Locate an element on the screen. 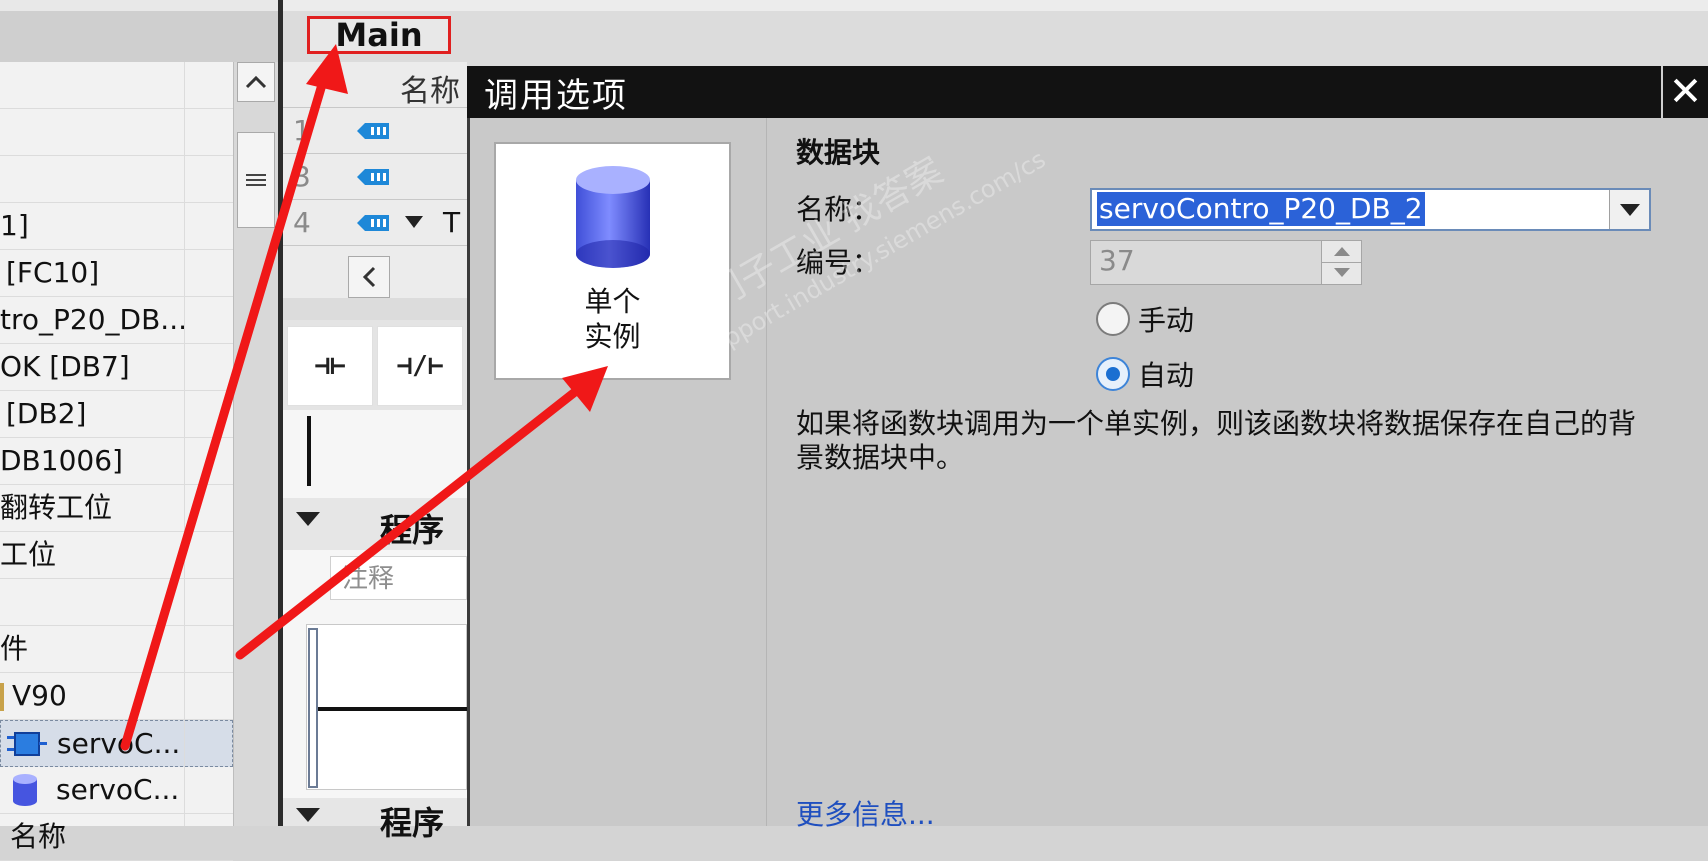  power-rail is located at coordinates (309, 451).